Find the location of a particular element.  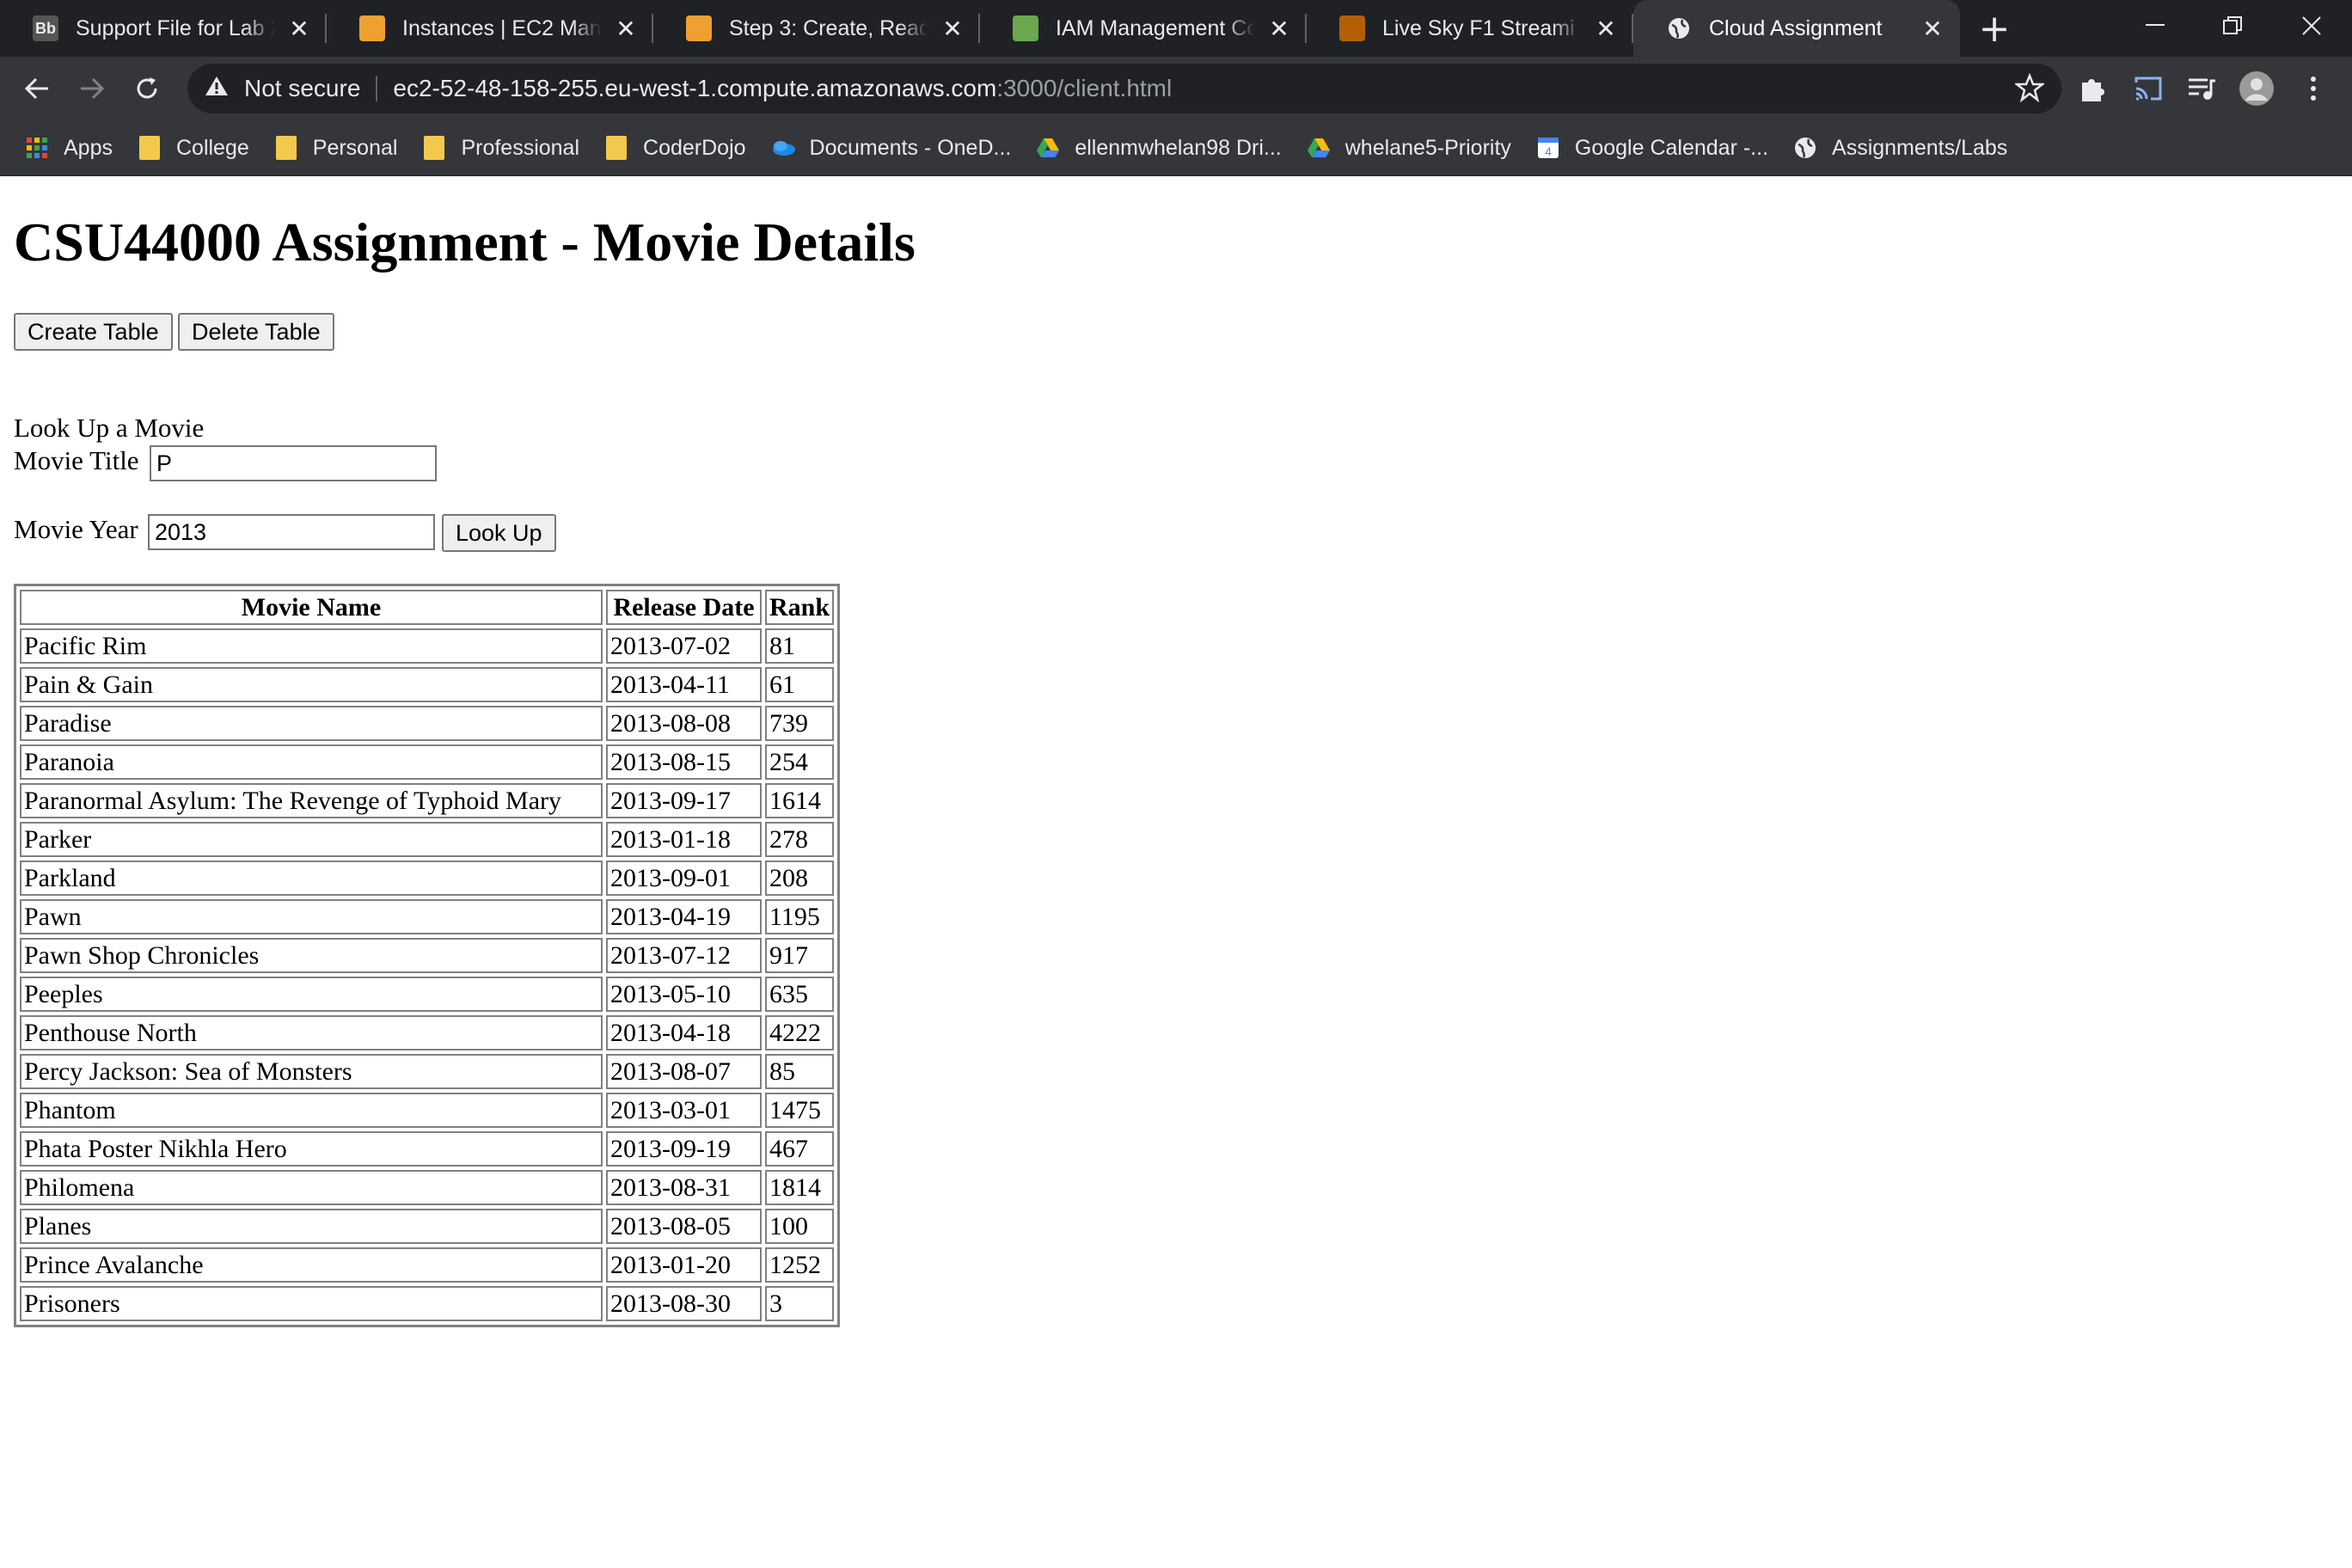

cell-movie-name: Pawn is located at coordinates (311, 916).